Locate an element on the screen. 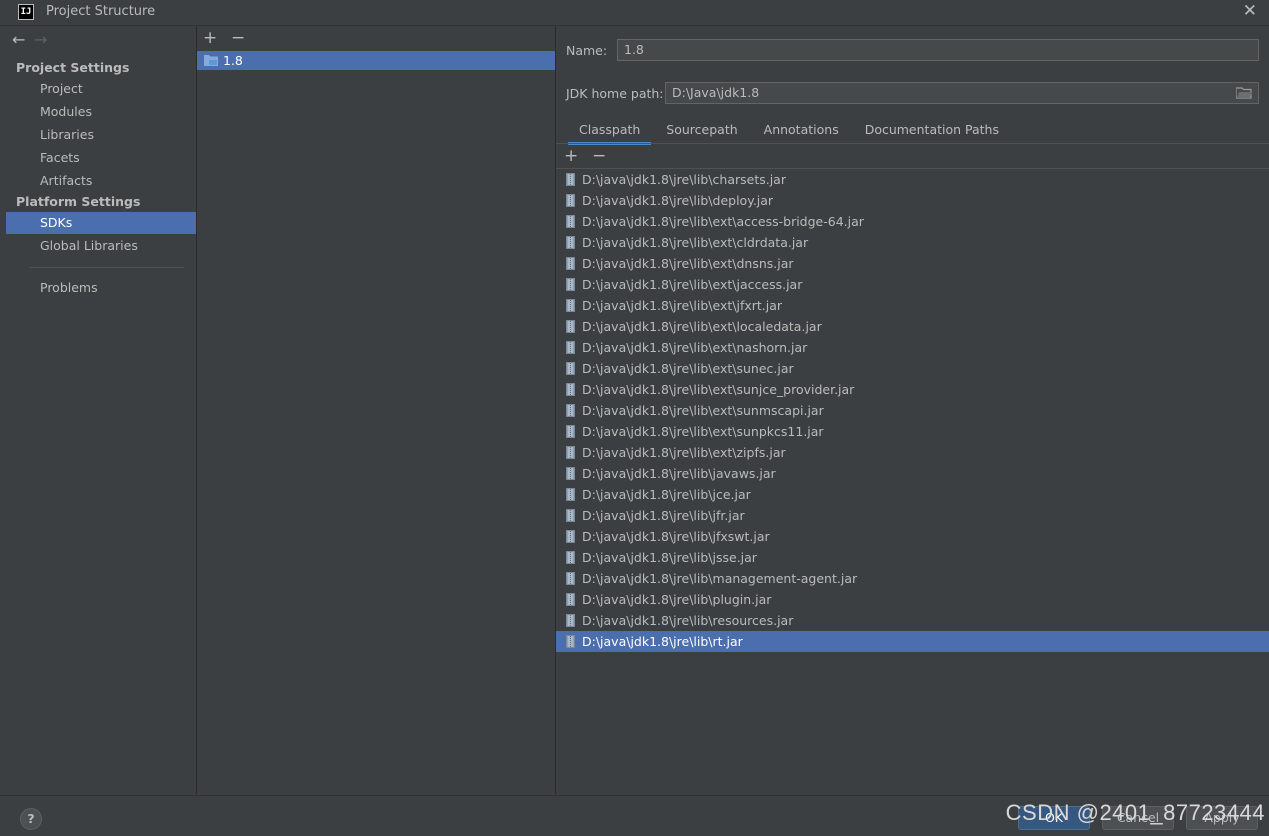  nav-item-modules: Modules is located at coordinates (101, 112).